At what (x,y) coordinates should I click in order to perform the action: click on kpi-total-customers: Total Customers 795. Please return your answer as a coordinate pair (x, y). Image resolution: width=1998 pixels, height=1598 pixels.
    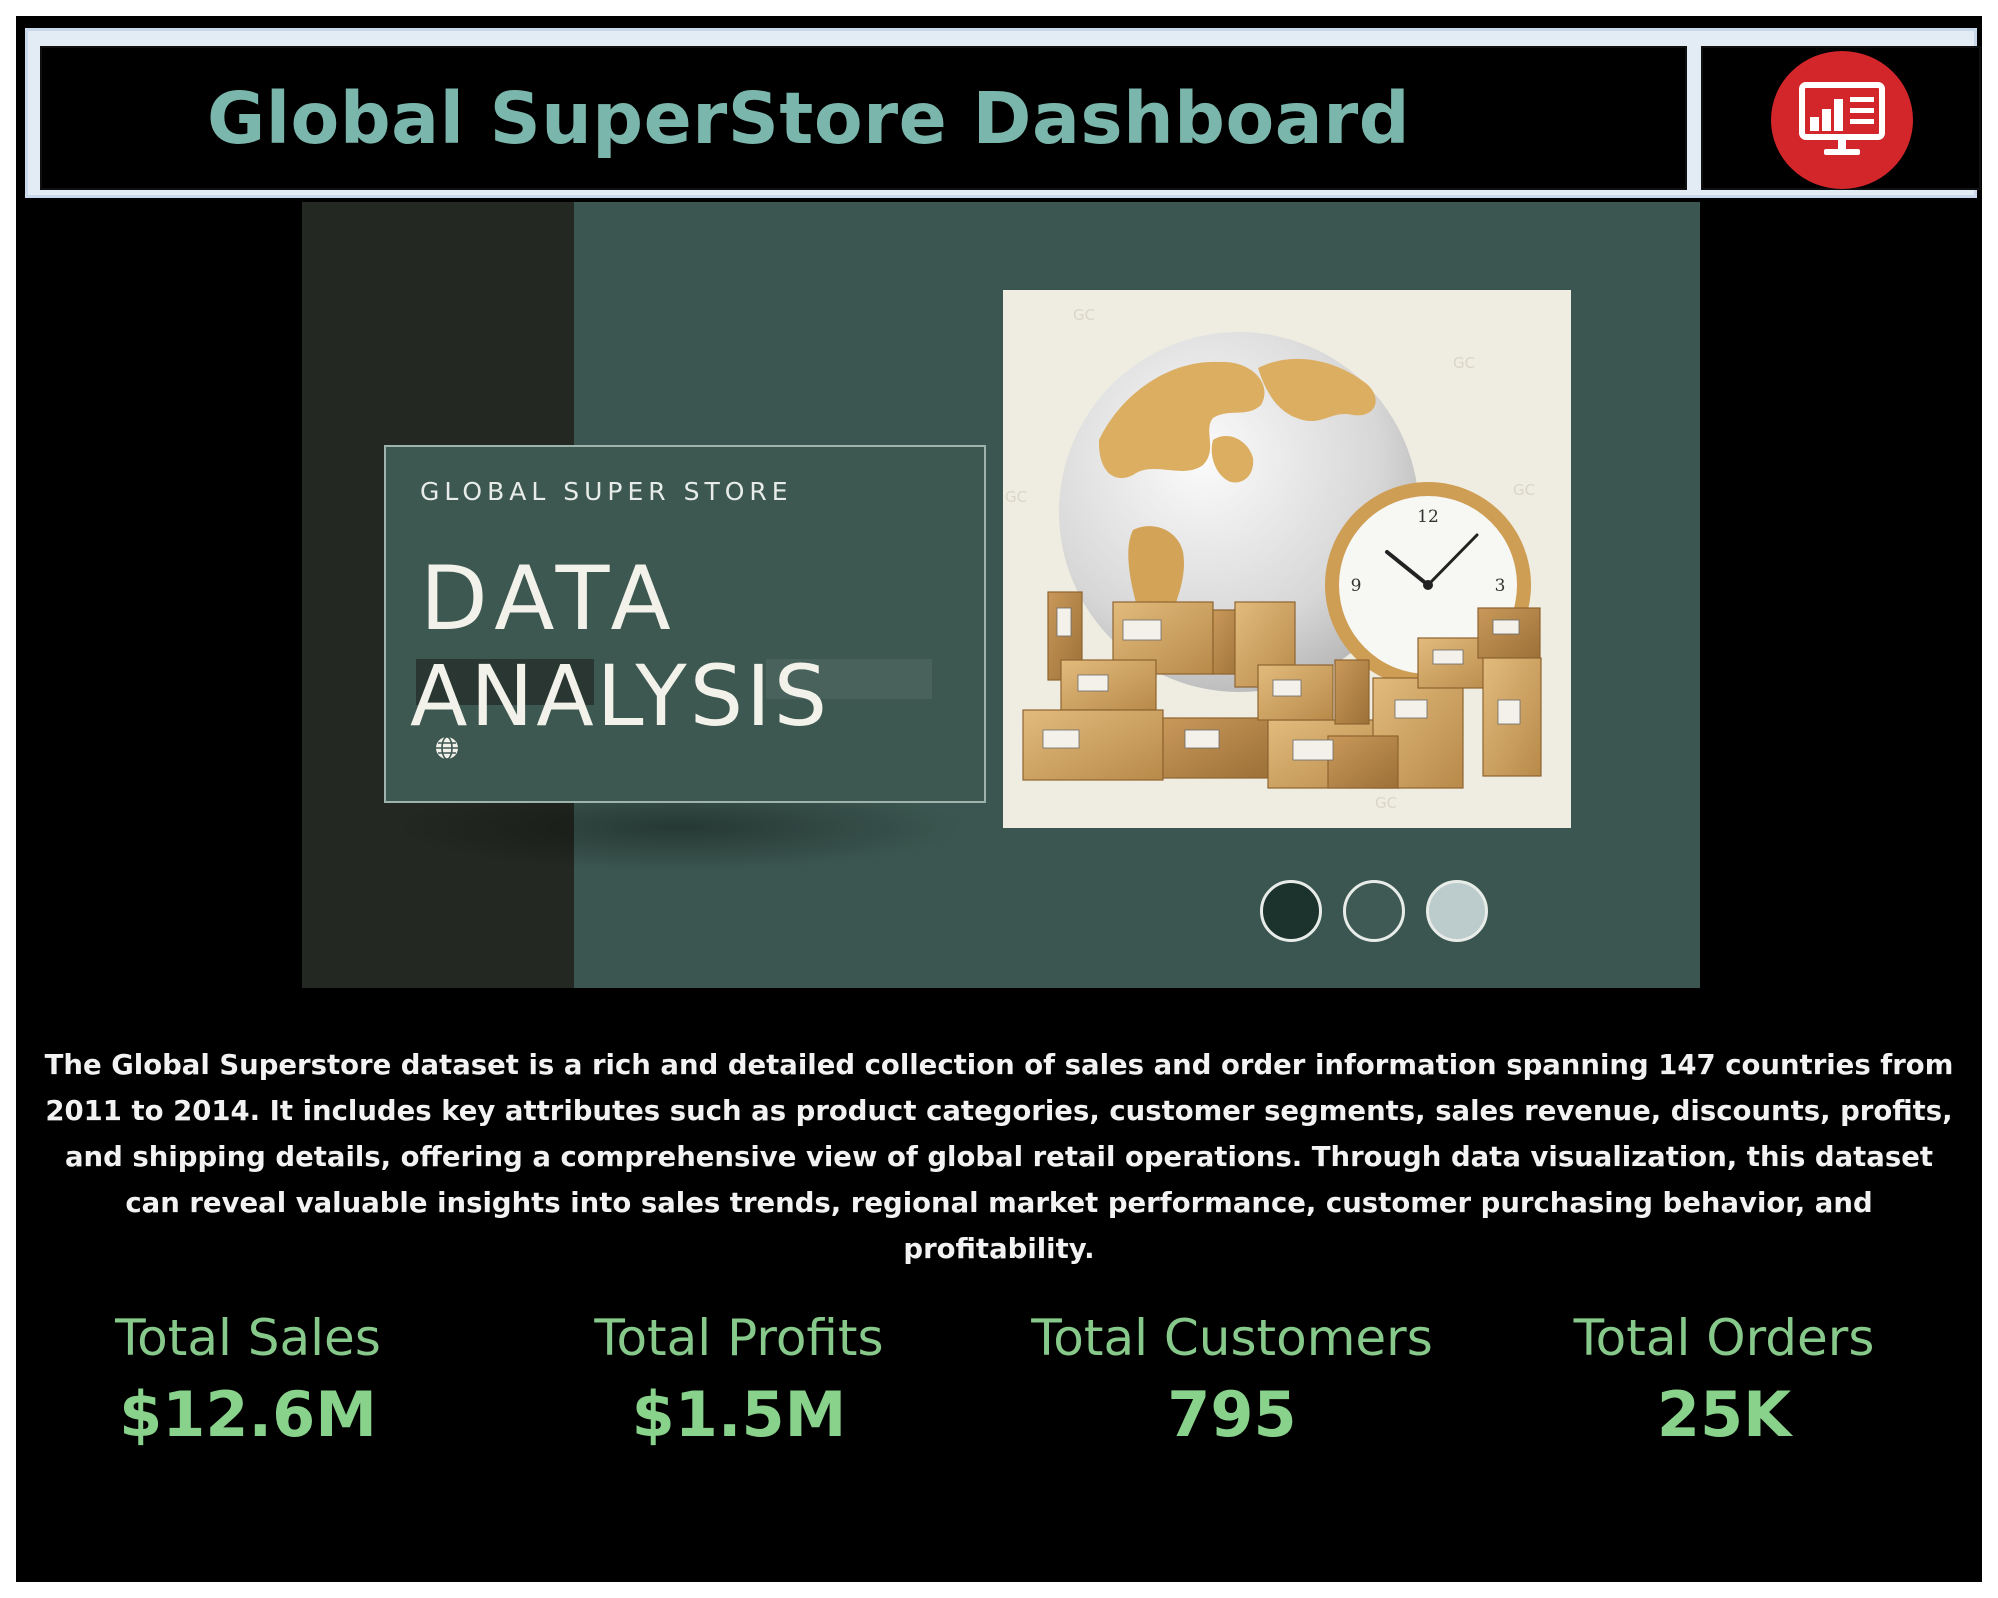
    Looking at the image, I should click on (1232, 1383).